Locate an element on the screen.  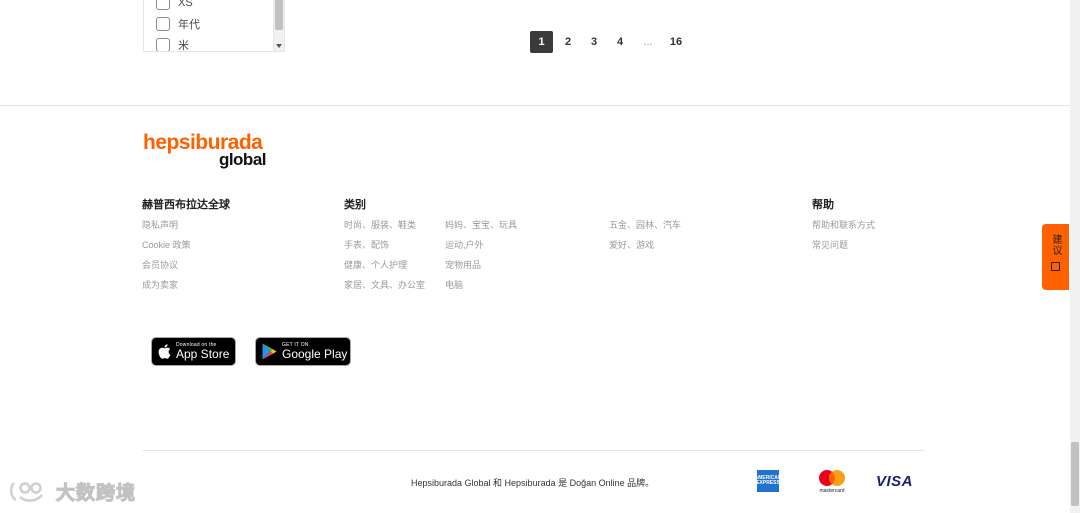
footer-column-title-global: 赫普西布拉达全球 is located at coordinates (186, 205).